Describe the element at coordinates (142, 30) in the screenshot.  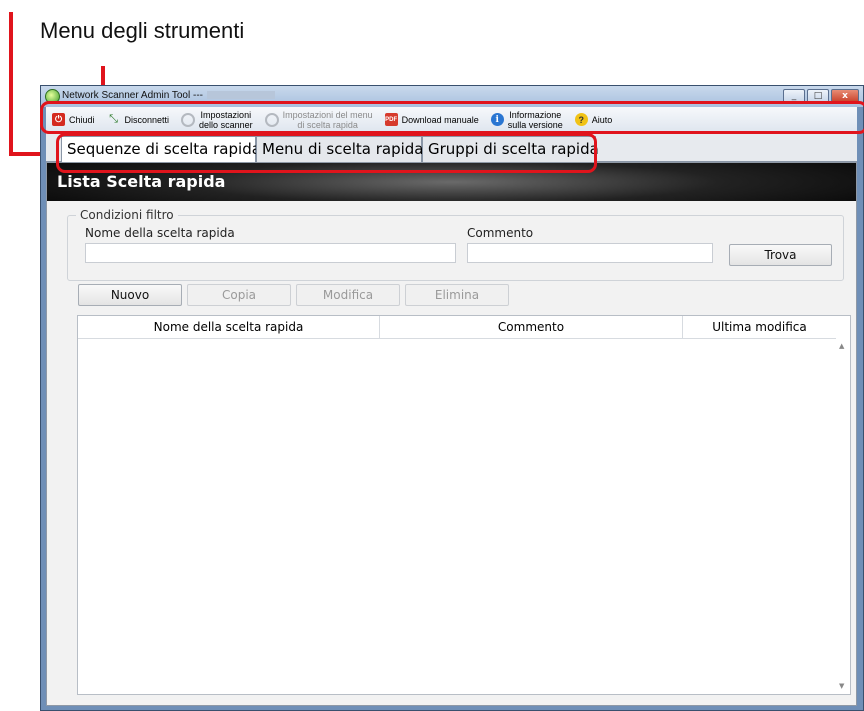
I see `callout-label: Menu degli strumenti` at that location.